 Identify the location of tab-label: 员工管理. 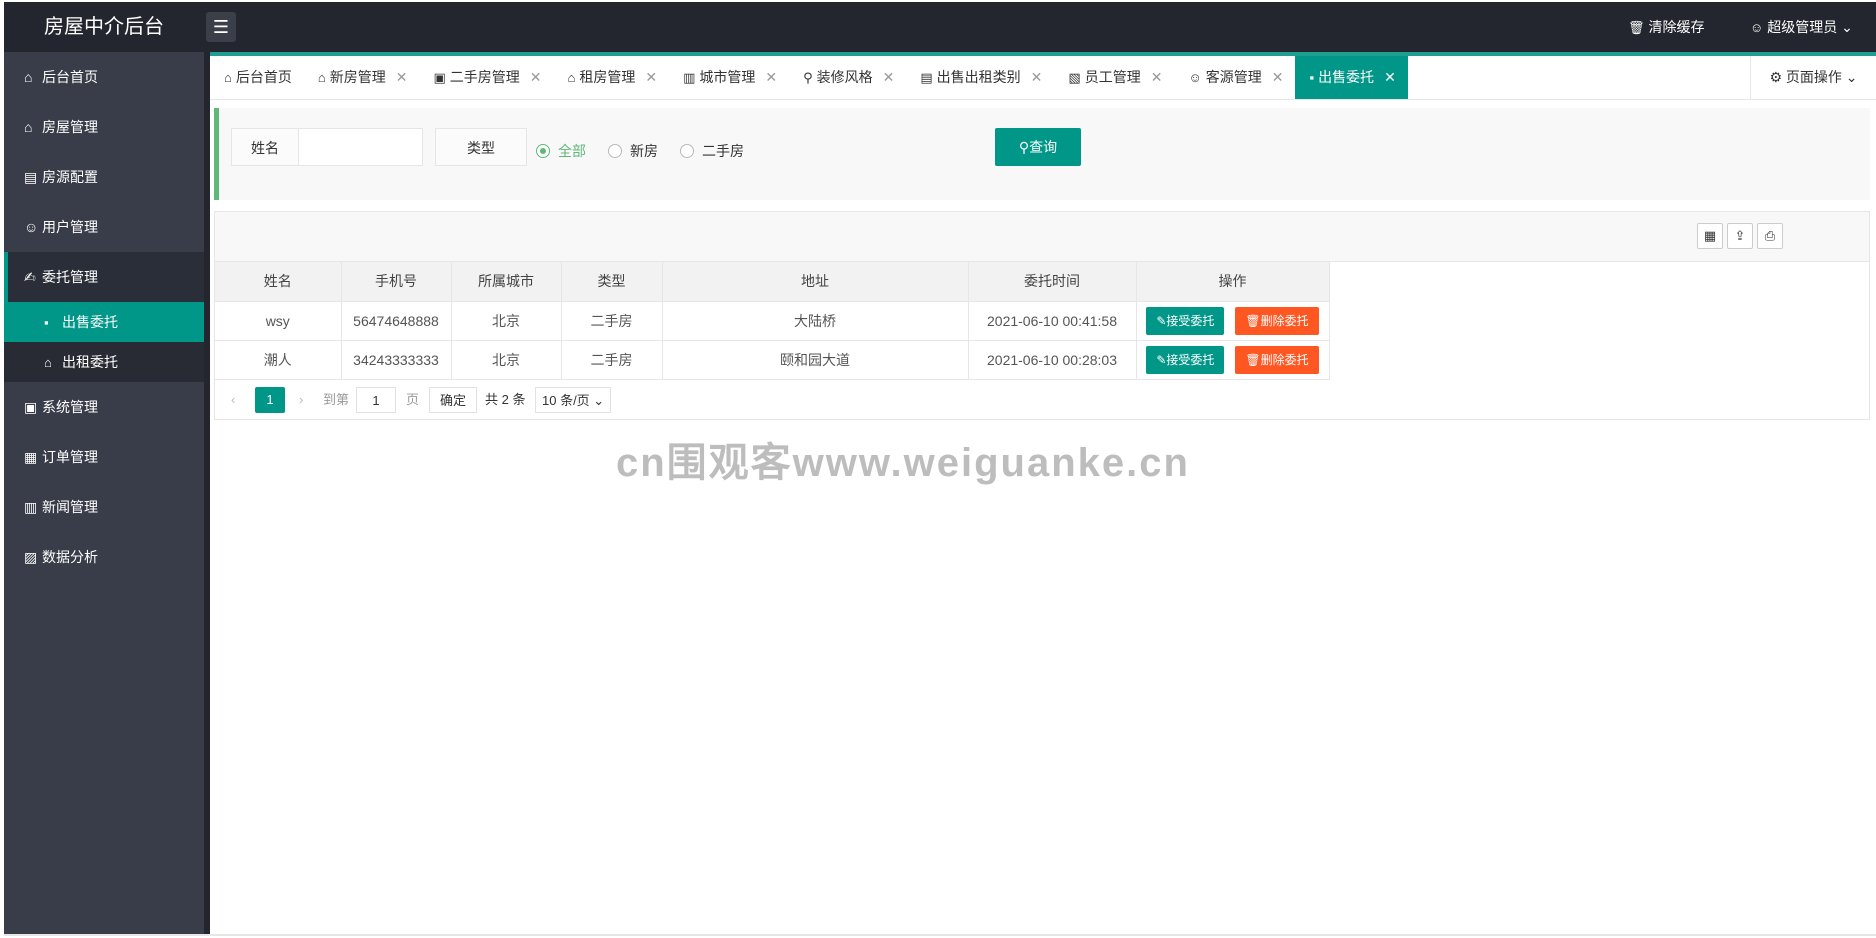
(1112, 77).